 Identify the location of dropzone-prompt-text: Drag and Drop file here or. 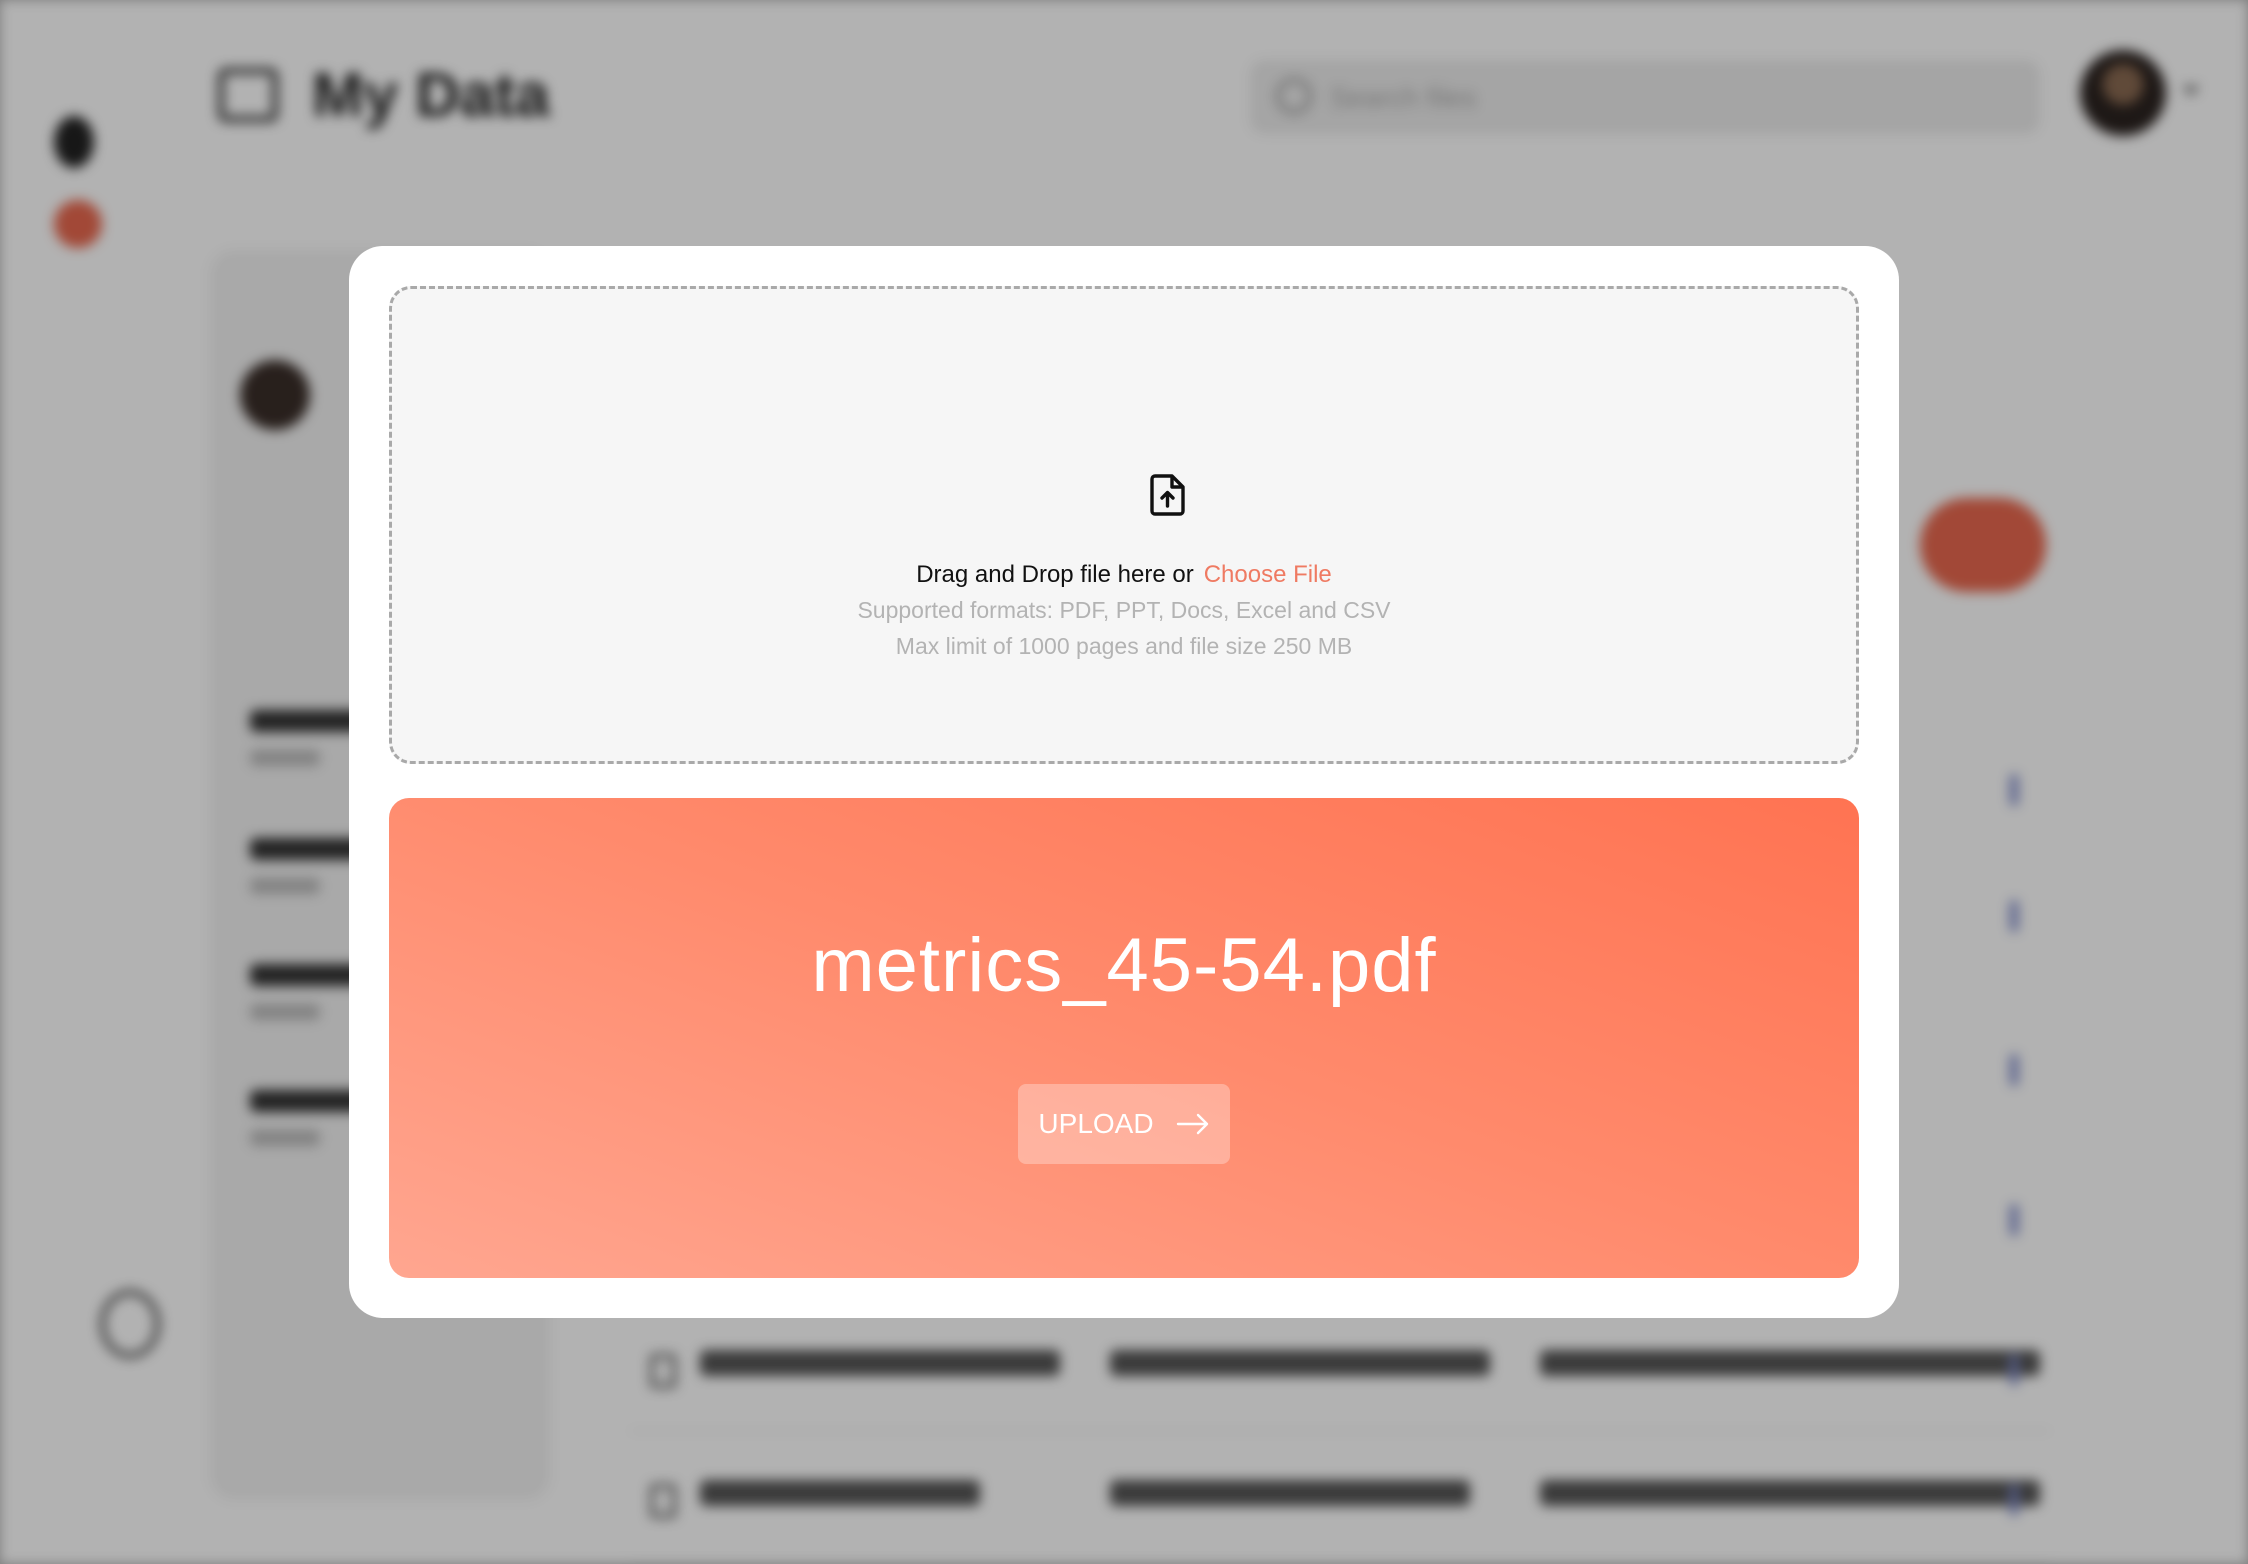
(1055, 574).